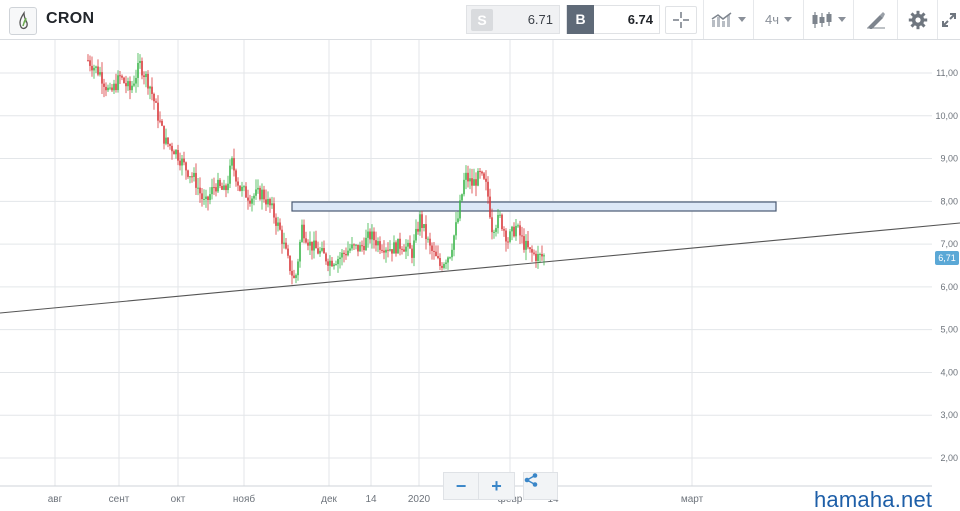  What do you see at coordinates (119, 499) in the screenshot?
I see `x-tick-label: сент` at bounding box center [119, 499].